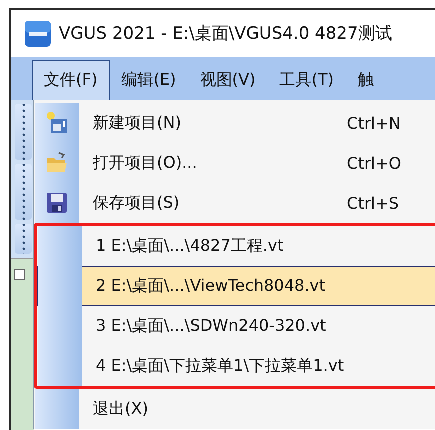 This screenshot has height=430, width=435. Describe the element at coordinates (234, 163) in the screenshot. I see `menu-item: 打开项目(O)... Ctrl+O` at that location.